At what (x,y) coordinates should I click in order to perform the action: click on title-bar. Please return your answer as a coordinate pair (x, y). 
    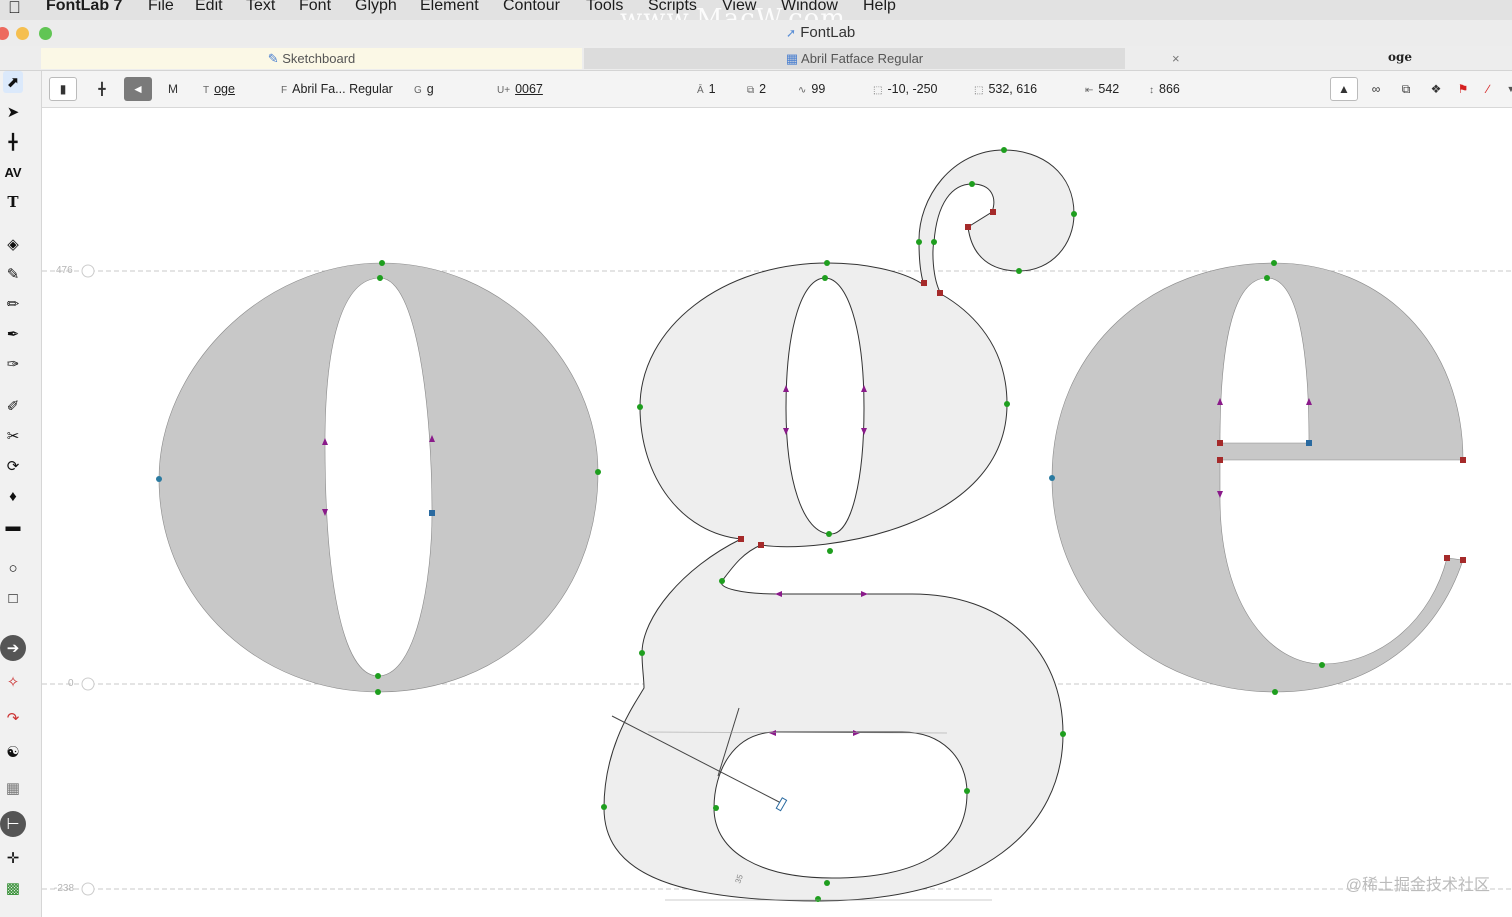
    Looking at the image, I should click on (756, 33).